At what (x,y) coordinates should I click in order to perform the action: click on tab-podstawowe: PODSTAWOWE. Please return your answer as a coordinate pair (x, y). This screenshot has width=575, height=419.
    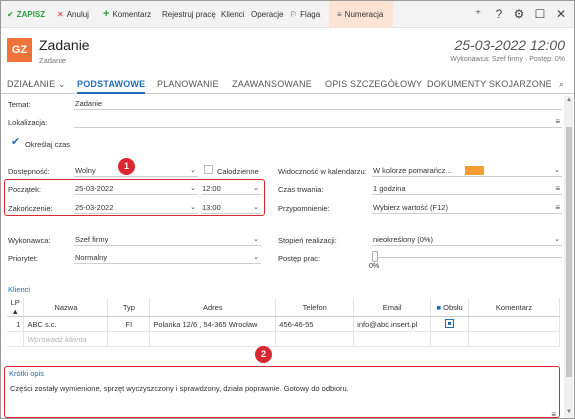
    Looking at the image, I should click on (111, 84).